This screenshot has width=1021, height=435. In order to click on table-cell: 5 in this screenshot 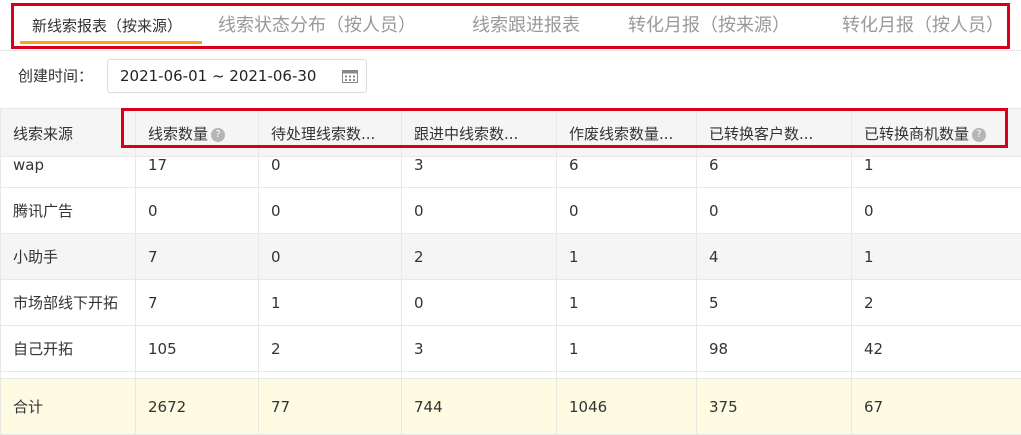, I will do `click(774, 303)`.